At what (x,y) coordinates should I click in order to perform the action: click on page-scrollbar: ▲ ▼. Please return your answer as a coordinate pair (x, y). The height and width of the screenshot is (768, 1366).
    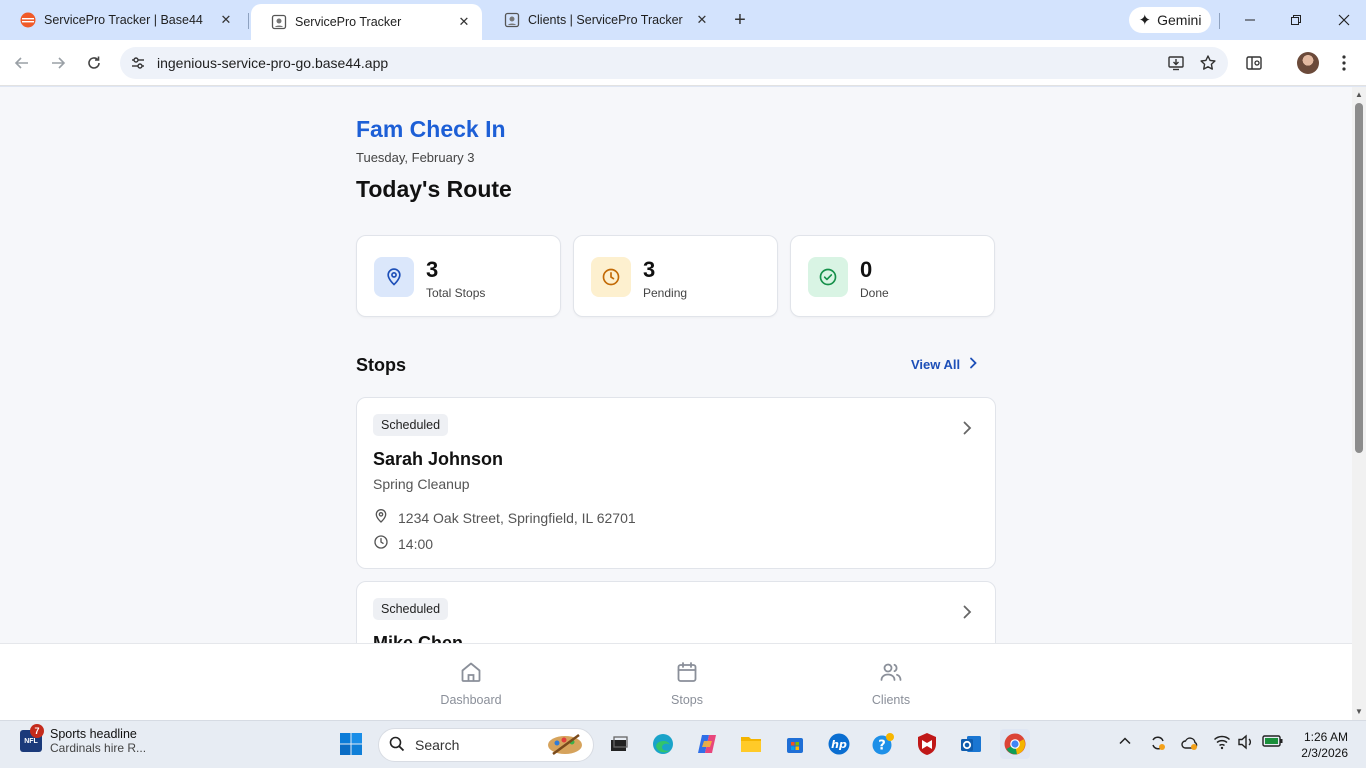
    Looking at the image, I should click on (1359, 403).